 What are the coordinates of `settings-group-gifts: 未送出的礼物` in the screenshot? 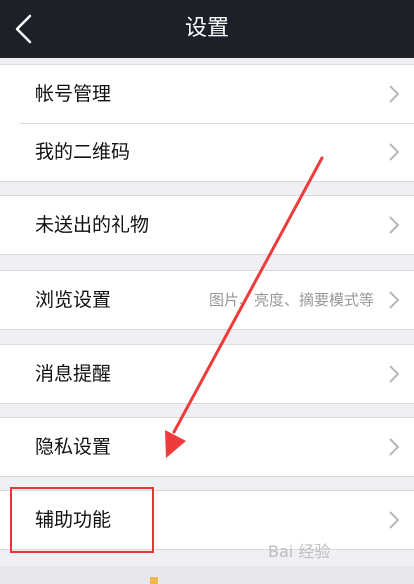 It's located at (207, 225).